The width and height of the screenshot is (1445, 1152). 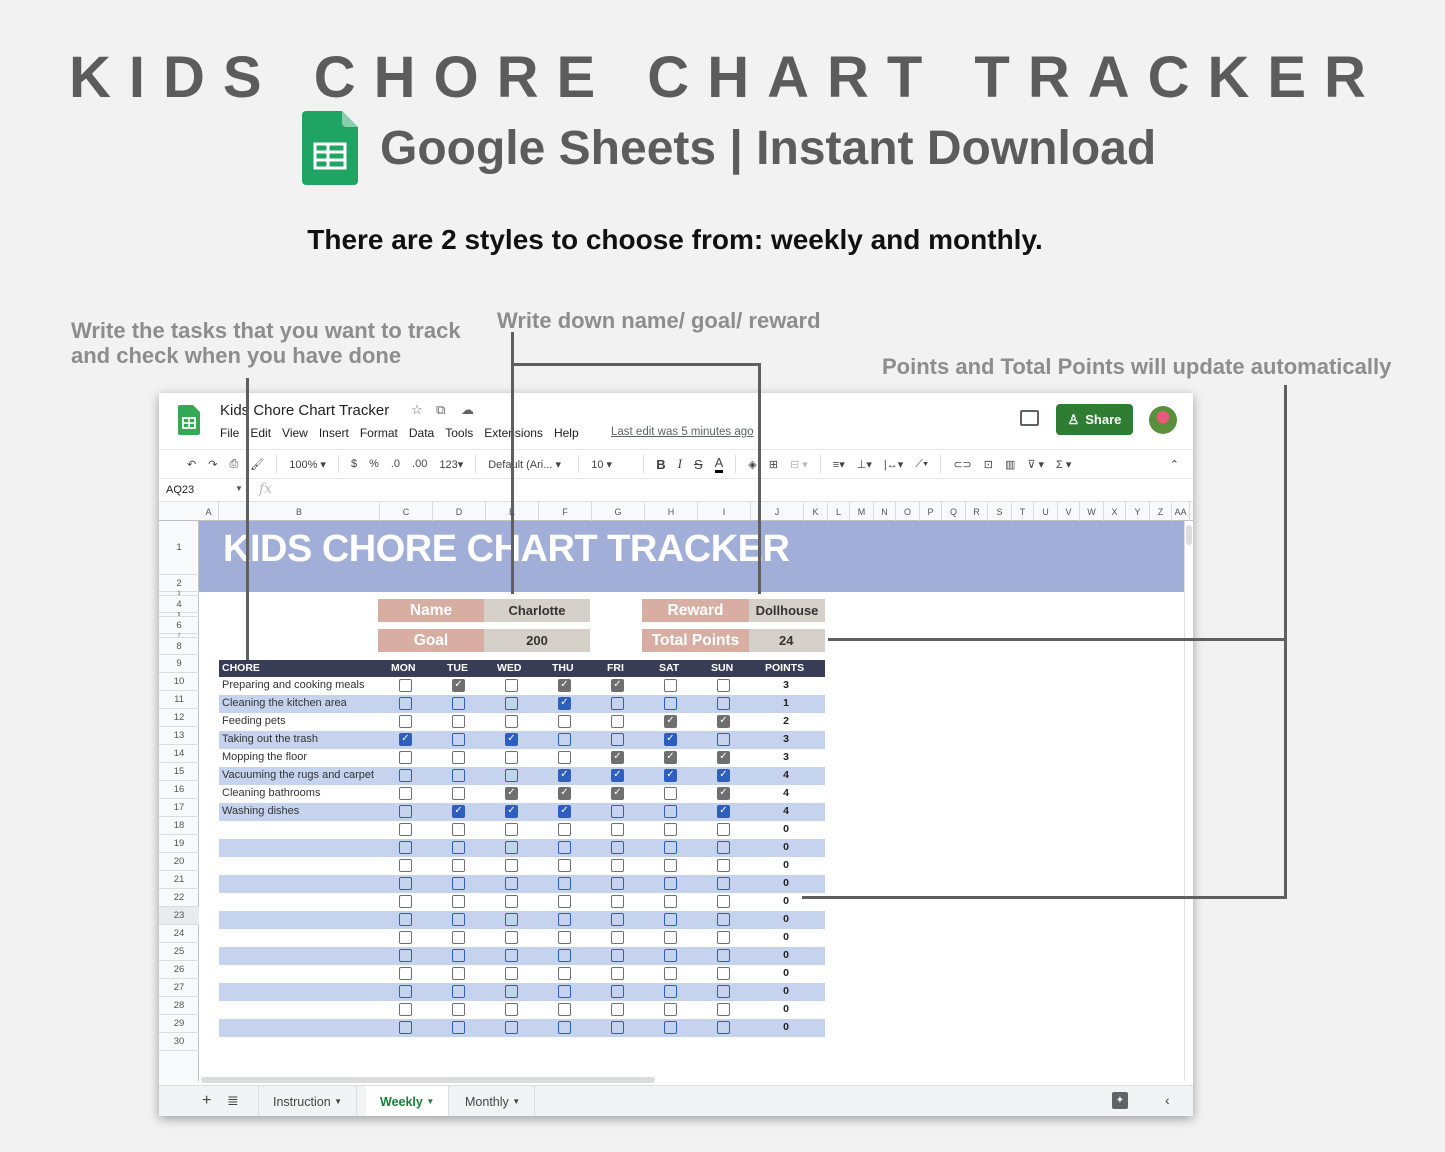 I want to click on row-header: 12, so click(x=179, y=718).